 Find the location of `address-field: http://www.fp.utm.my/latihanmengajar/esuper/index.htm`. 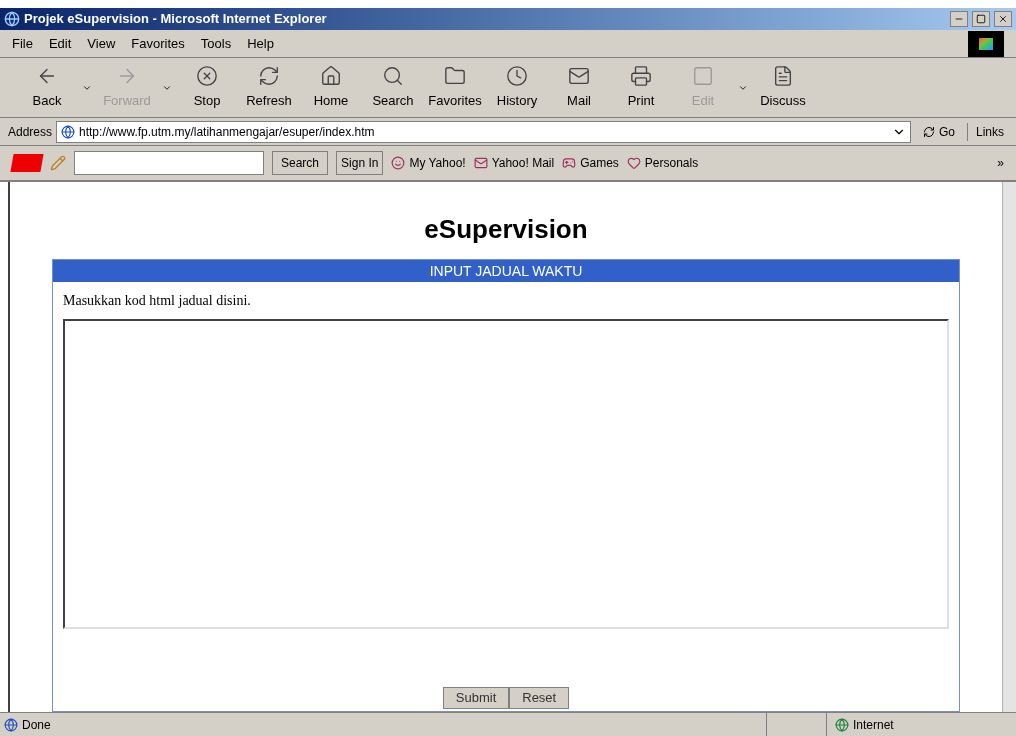

address-field: http://www.fp.utm.my/latihanmengajar/esuper/index.htm is located at coordinates (483, 131).